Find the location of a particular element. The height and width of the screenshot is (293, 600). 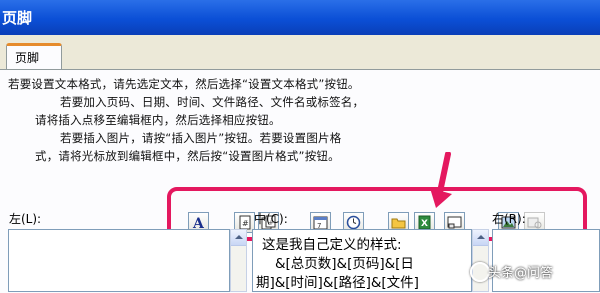

center-text-line-2: &[总页数]&[页码]&[日 is located at coordinates (344, 264).